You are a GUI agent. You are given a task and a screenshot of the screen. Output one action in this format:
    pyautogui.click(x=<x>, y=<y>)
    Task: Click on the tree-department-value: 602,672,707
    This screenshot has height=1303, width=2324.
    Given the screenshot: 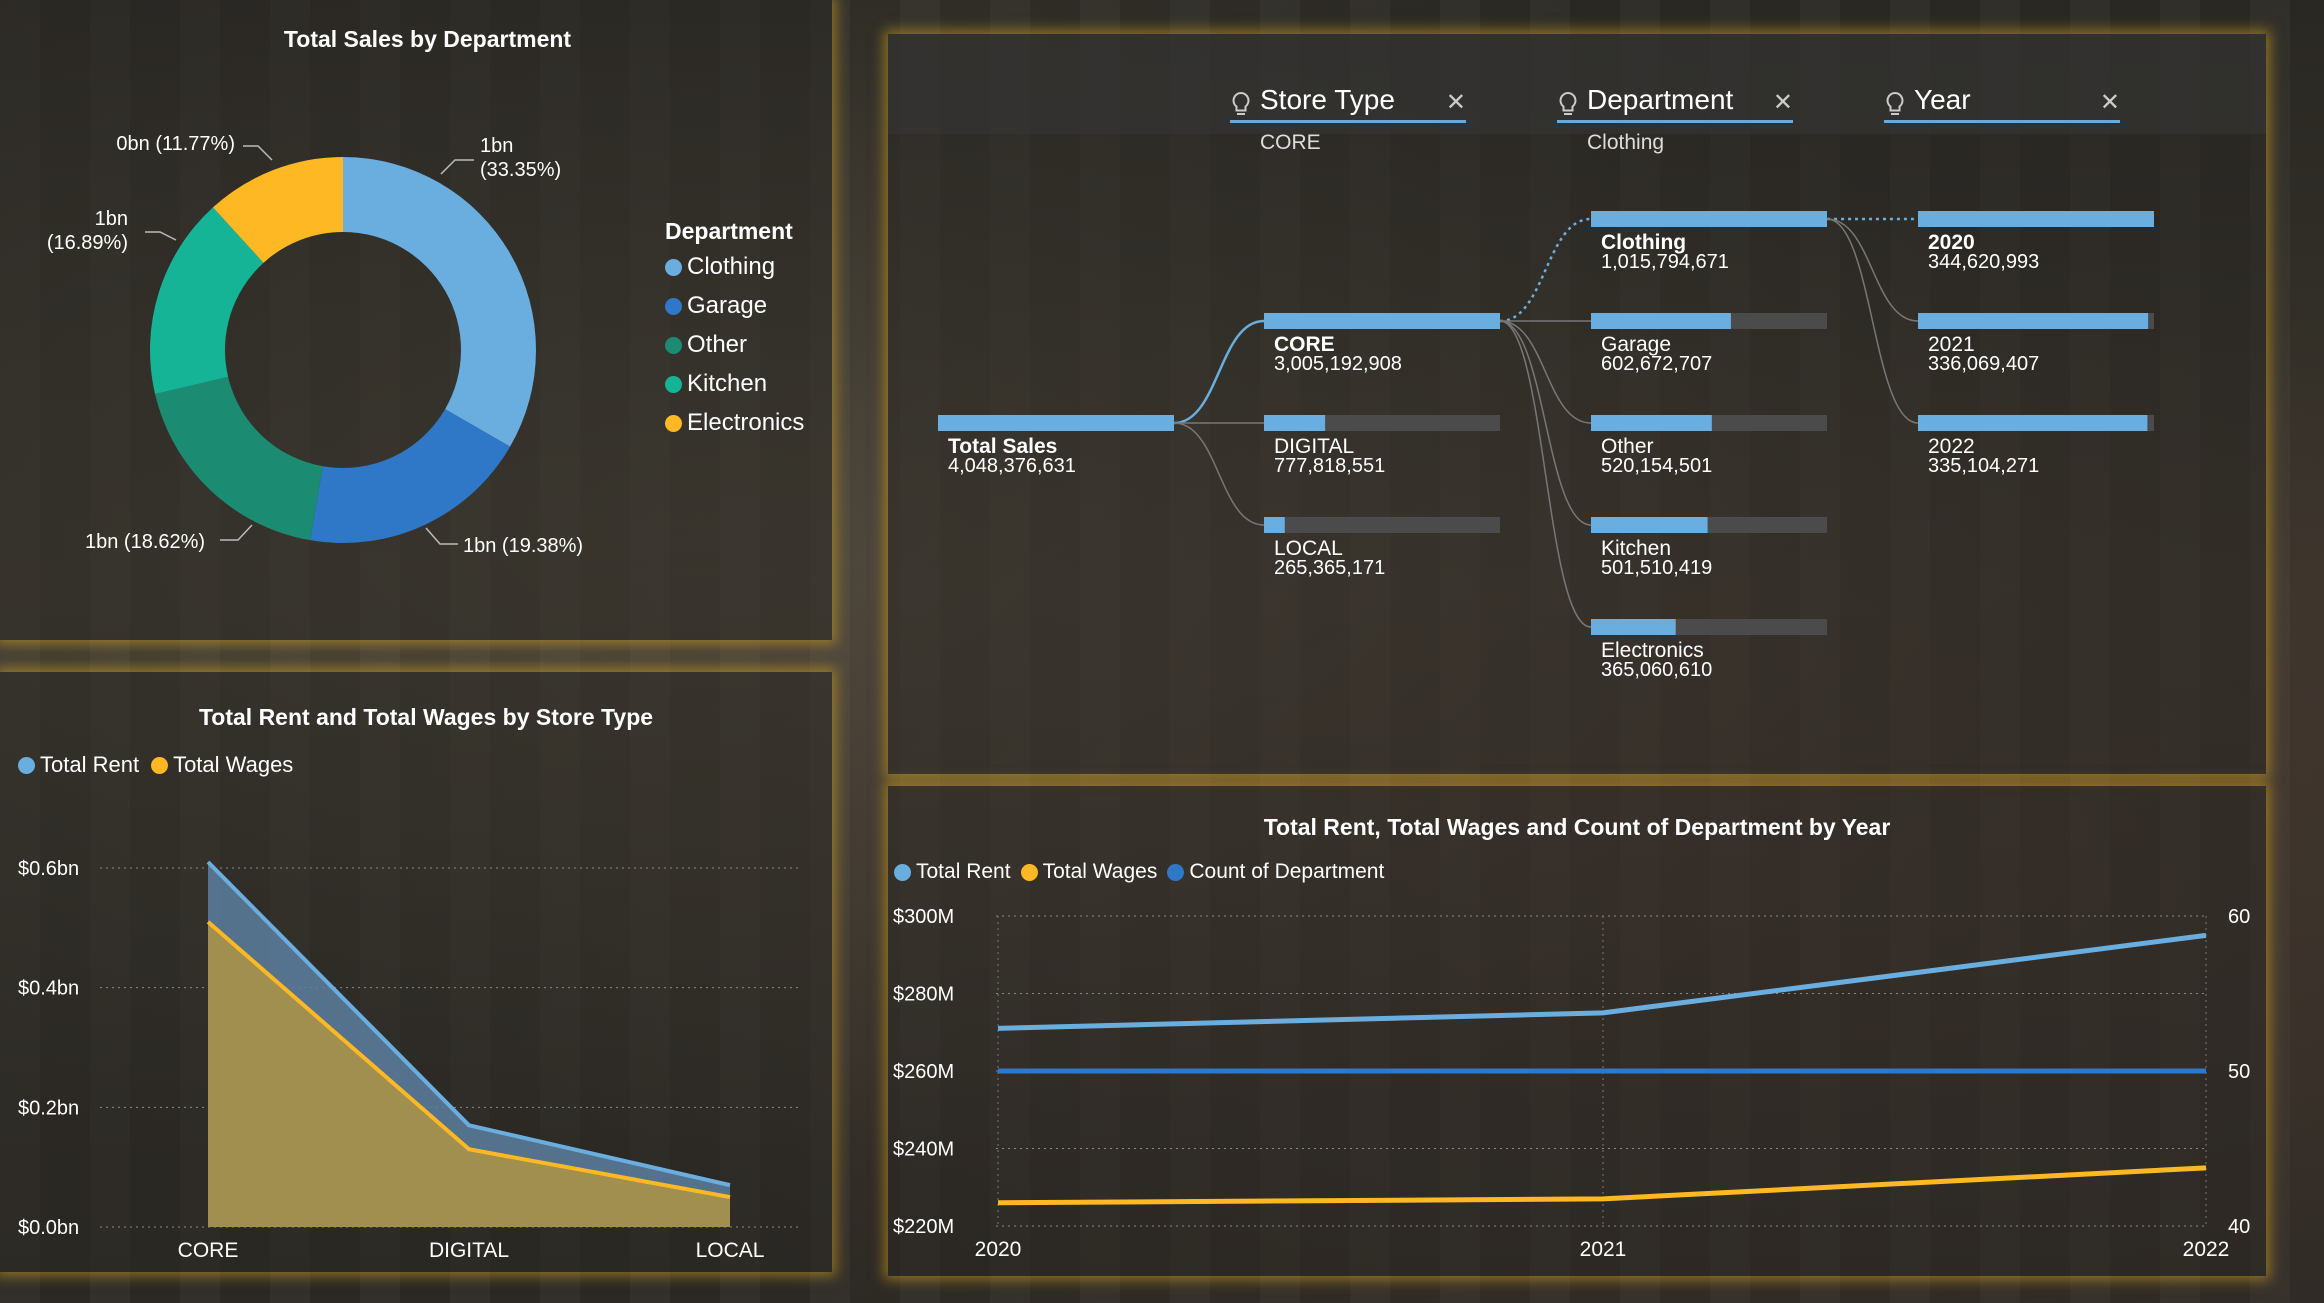 What is the action you would take?
    pyautogui.click(x=1656, y=364)
    